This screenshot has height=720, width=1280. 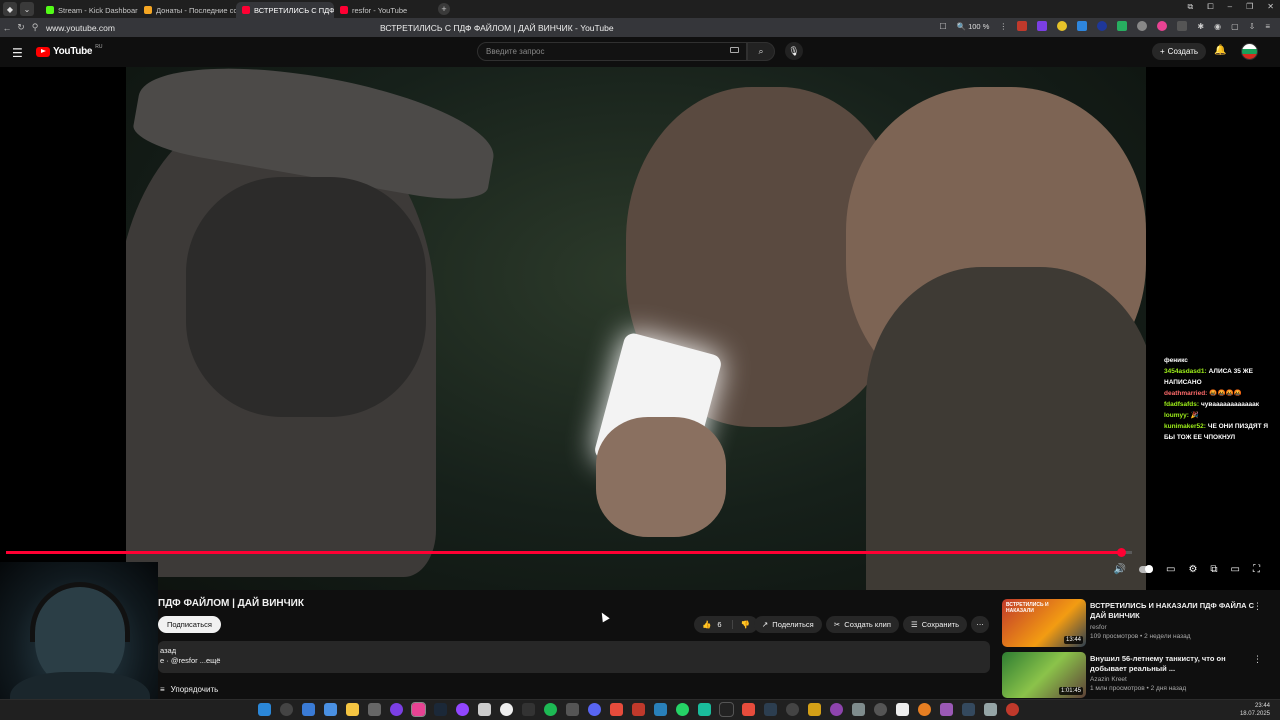 What do you see at coordinates (1217, 26) in the screenshot?
I see `profile-icon: ◉` at bounding box center [1217, 26].